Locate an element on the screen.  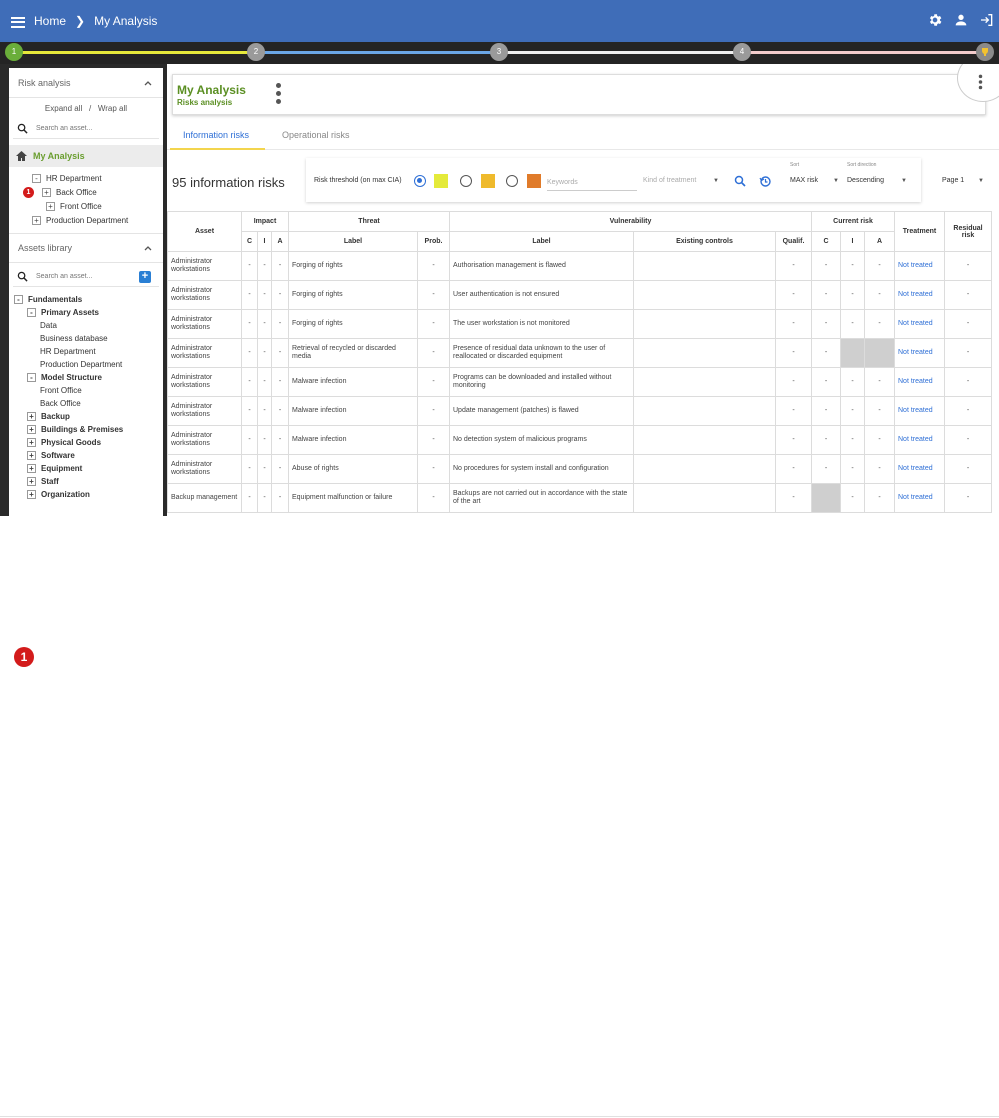
col-impact-i: I is located at coordinates (264, 241).